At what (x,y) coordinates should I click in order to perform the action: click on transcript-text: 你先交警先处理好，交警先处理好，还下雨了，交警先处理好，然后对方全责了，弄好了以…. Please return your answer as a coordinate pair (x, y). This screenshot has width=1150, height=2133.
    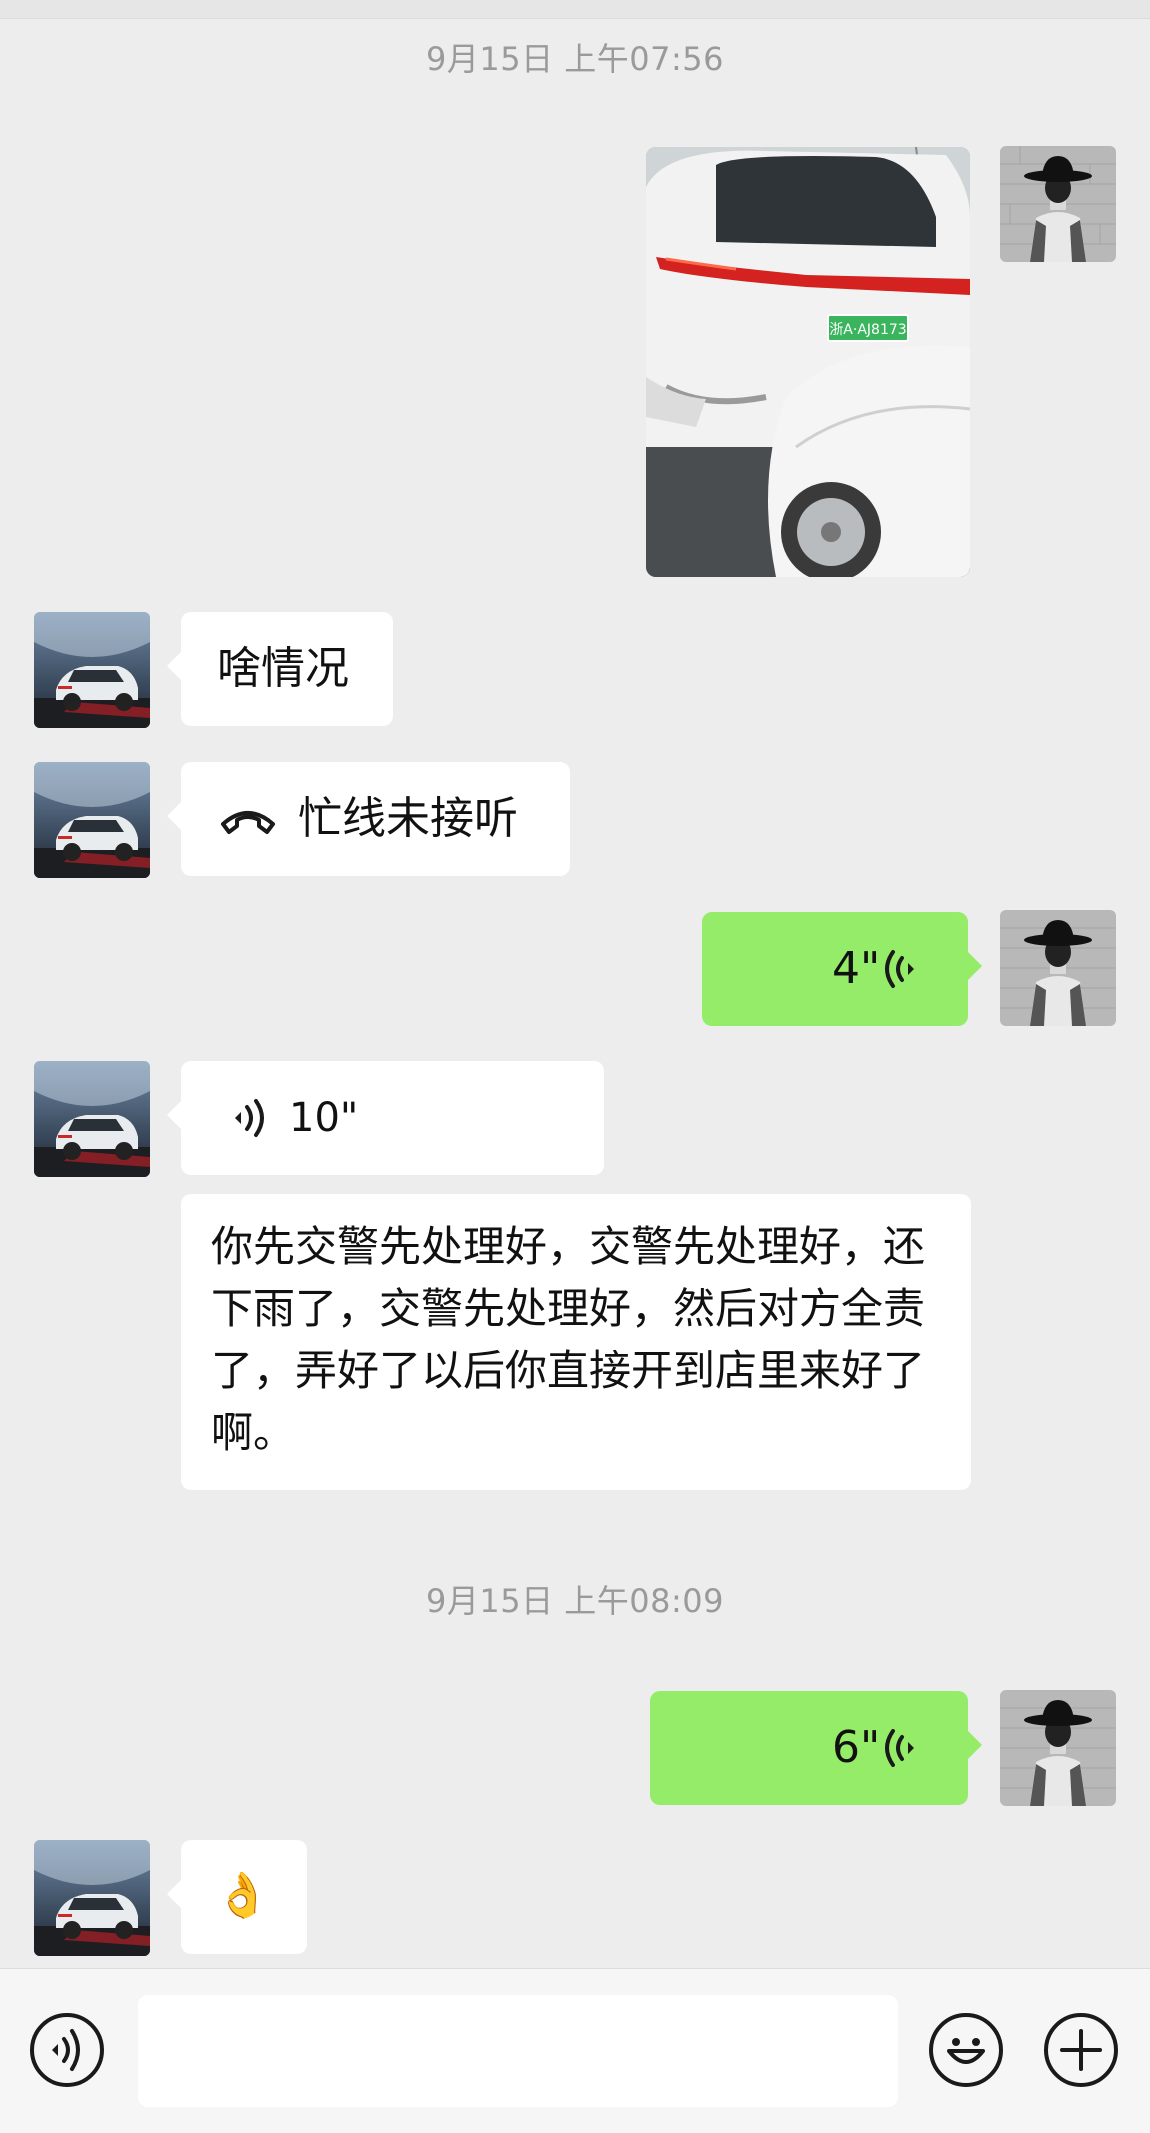
    Looking at the image, I should click on (568, 1339).